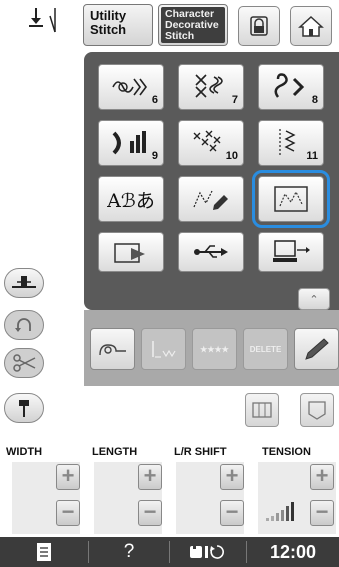  I want to click on home-button, so click(311, 26).